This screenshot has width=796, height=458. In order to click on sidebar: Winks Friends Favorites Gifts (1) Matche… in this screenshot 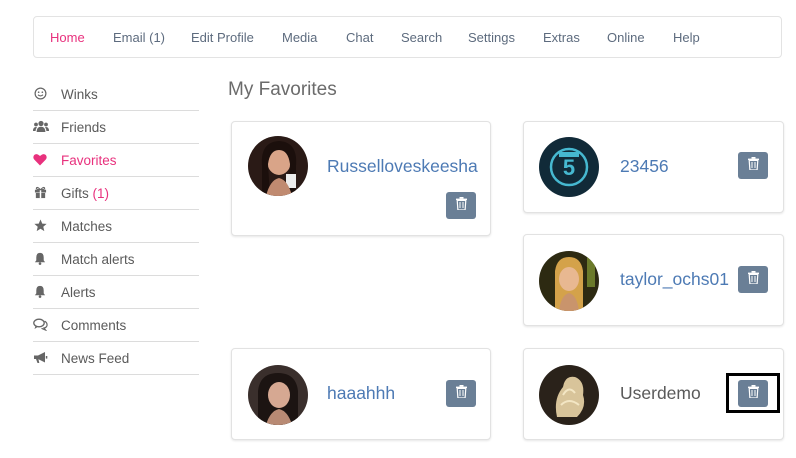, I will do `click(116, 226)`.